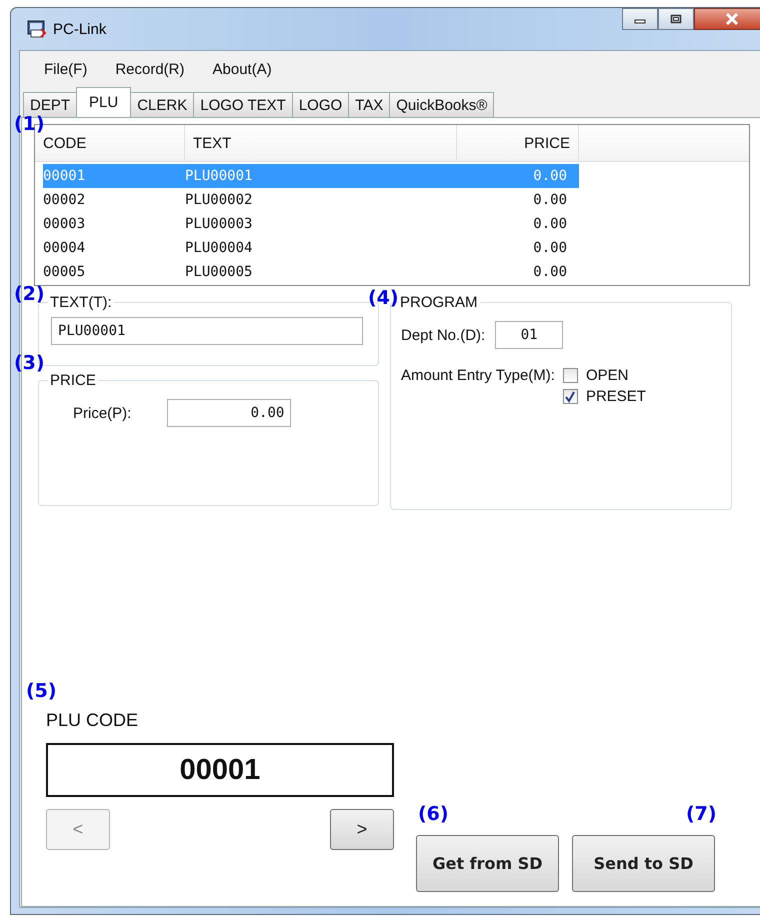 The image size is (760, 922). What do you see at coordinates (529, 335) in the screenshot?
I see `dept-field: 01` at bounding box center [529, 335].